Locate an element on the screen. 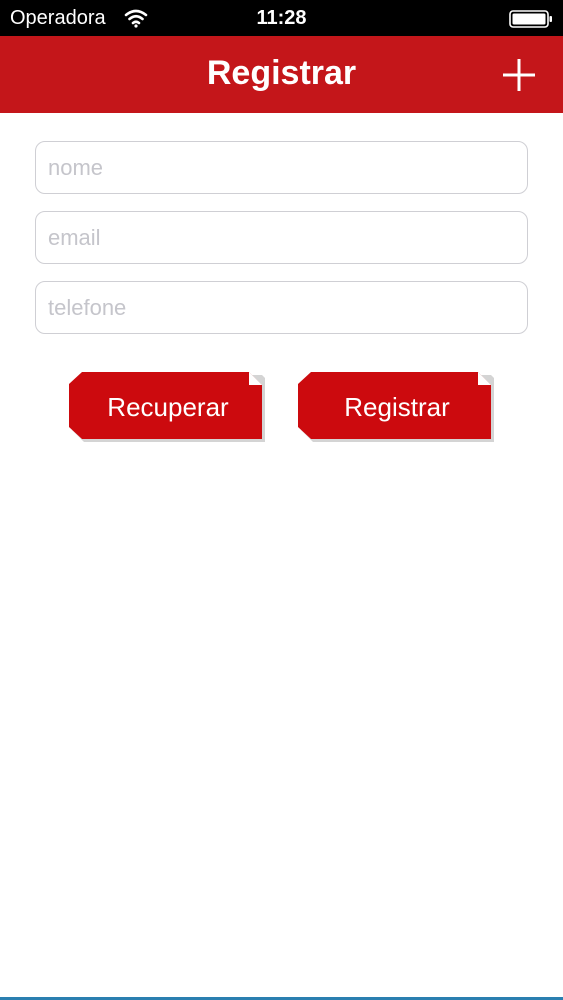  plus-icon is located at coordinates (519, 75).